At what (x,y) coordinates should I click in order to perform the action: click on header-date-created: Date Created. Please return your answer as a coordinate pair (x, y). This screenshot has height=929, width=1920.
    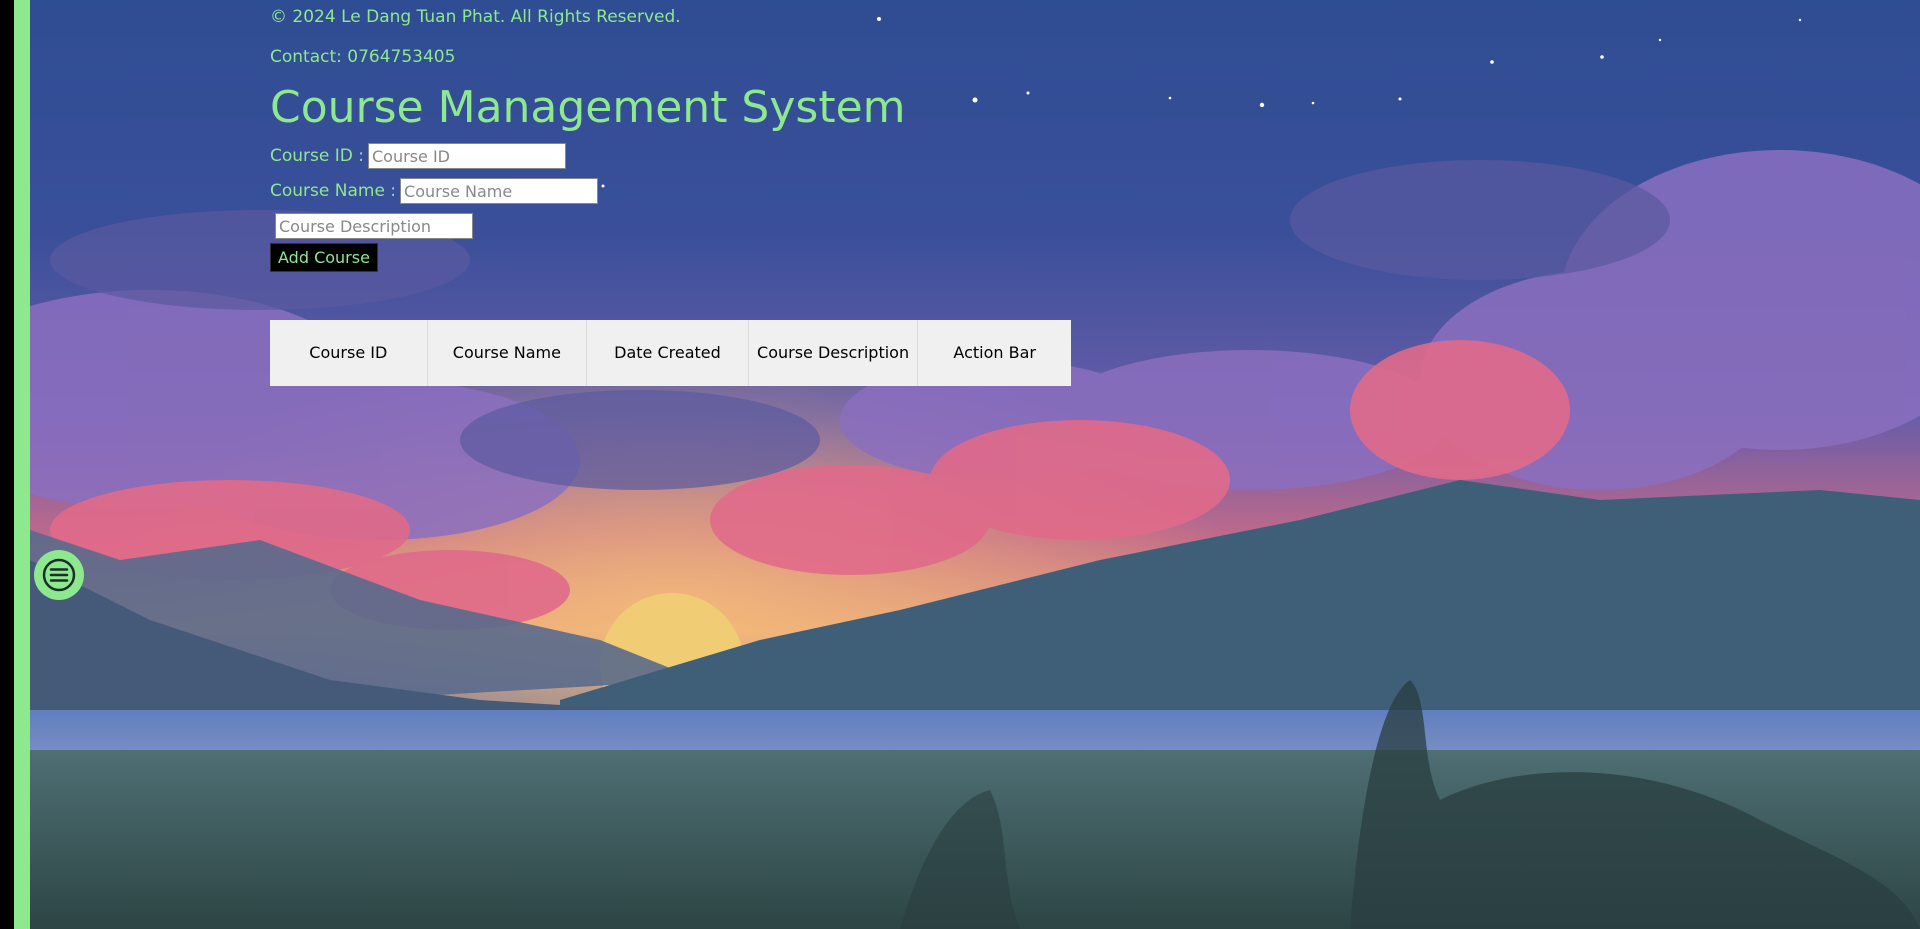
    Looking at the image, I should click on (667, 353).